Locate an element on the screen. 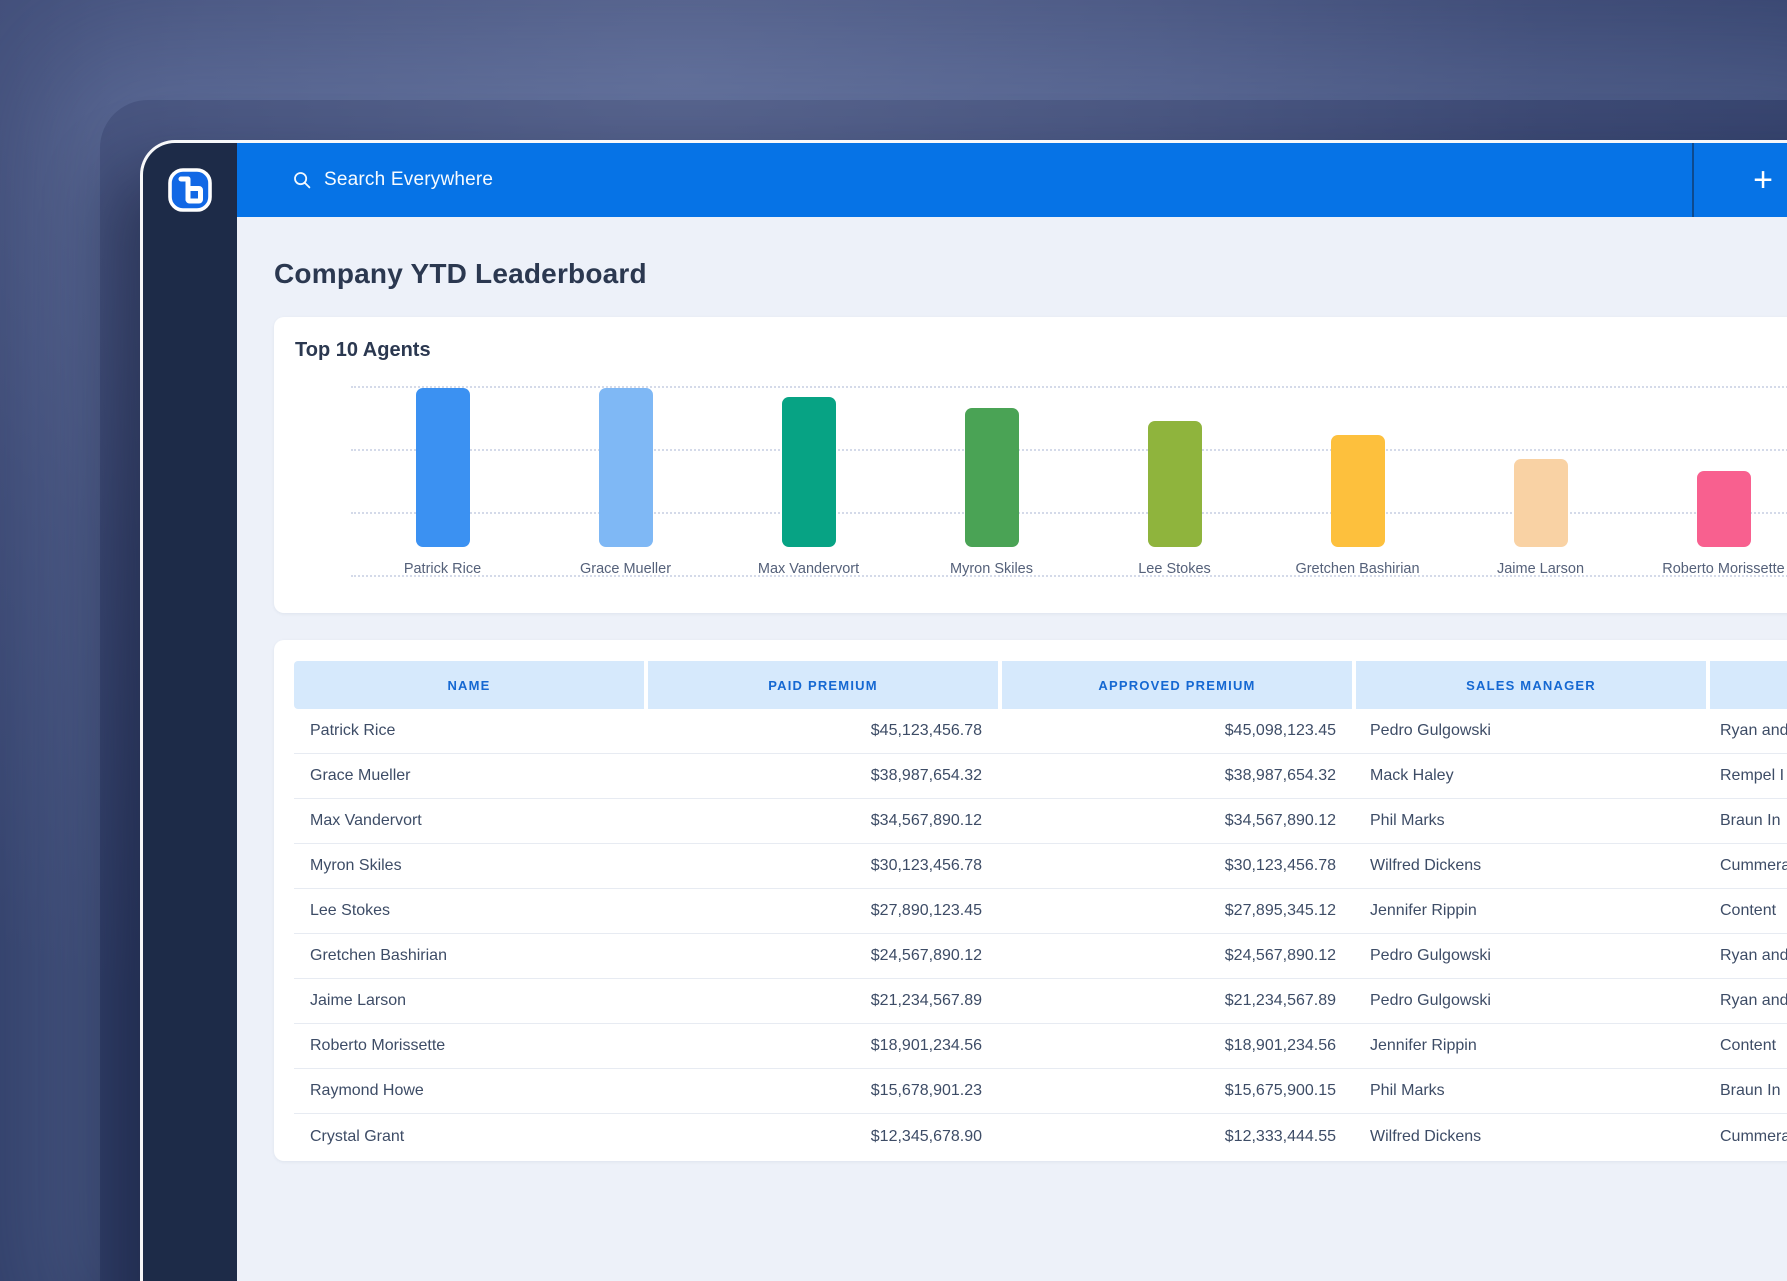 The height and width of the screenshot is (1281, 1787). cell-approved-premium: $12,333,444.55 is located at coordinates (1280, 1136).